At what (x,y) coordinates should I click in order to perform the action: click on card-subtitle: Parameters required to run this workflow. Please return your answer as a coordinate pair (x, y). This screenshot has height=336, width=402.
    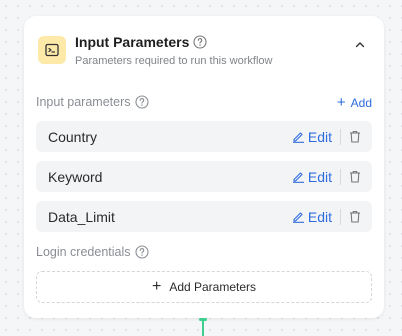
    Looking at the image, I should click on (174, 61).